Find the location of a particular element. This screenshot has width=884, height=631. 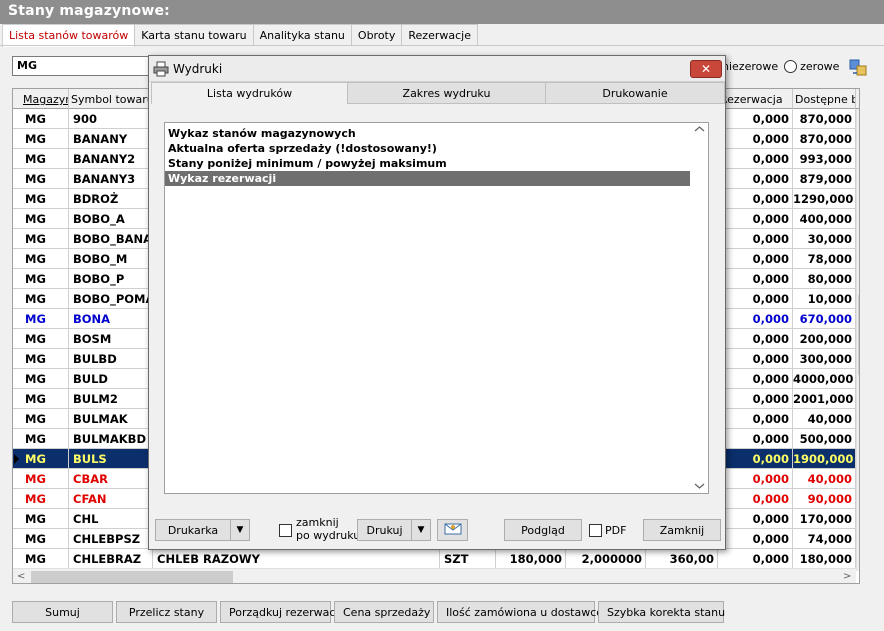

cell-sym: BULMAK is located at coordinates (111, 419).